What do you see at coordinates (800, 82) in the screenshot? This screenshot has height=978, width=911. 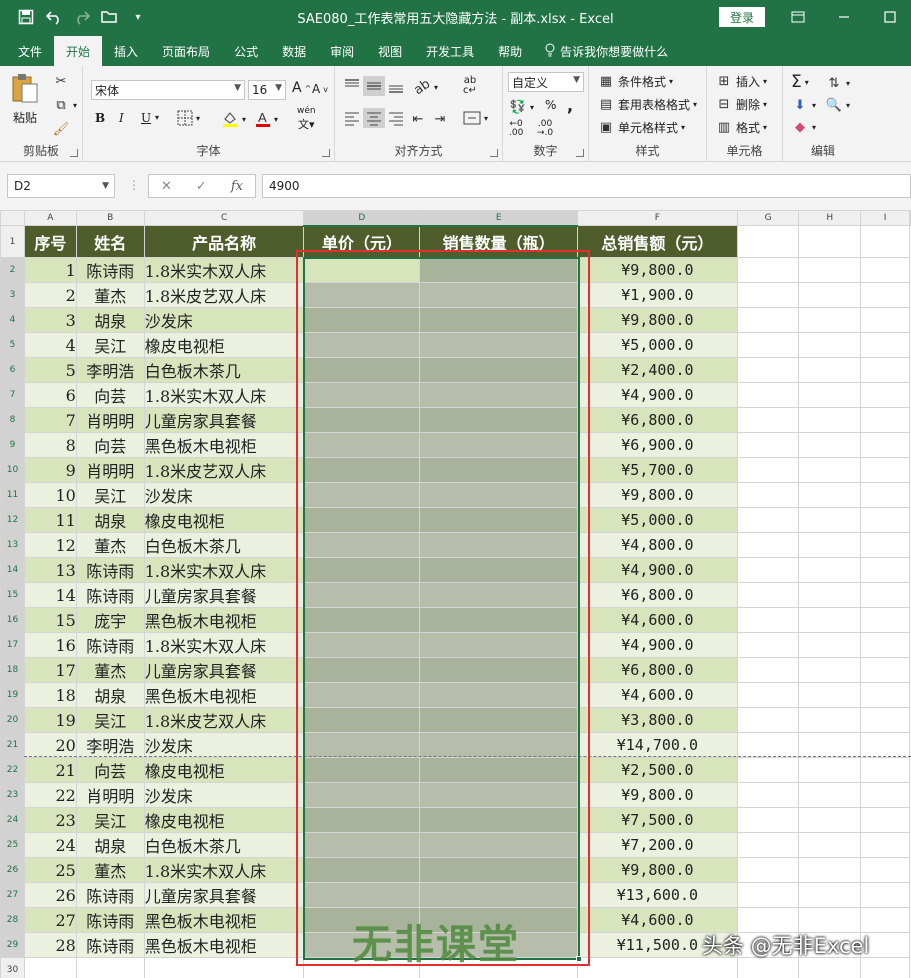 I see `autosum-icon: Σ ▾` at bounding box center [800, 82].